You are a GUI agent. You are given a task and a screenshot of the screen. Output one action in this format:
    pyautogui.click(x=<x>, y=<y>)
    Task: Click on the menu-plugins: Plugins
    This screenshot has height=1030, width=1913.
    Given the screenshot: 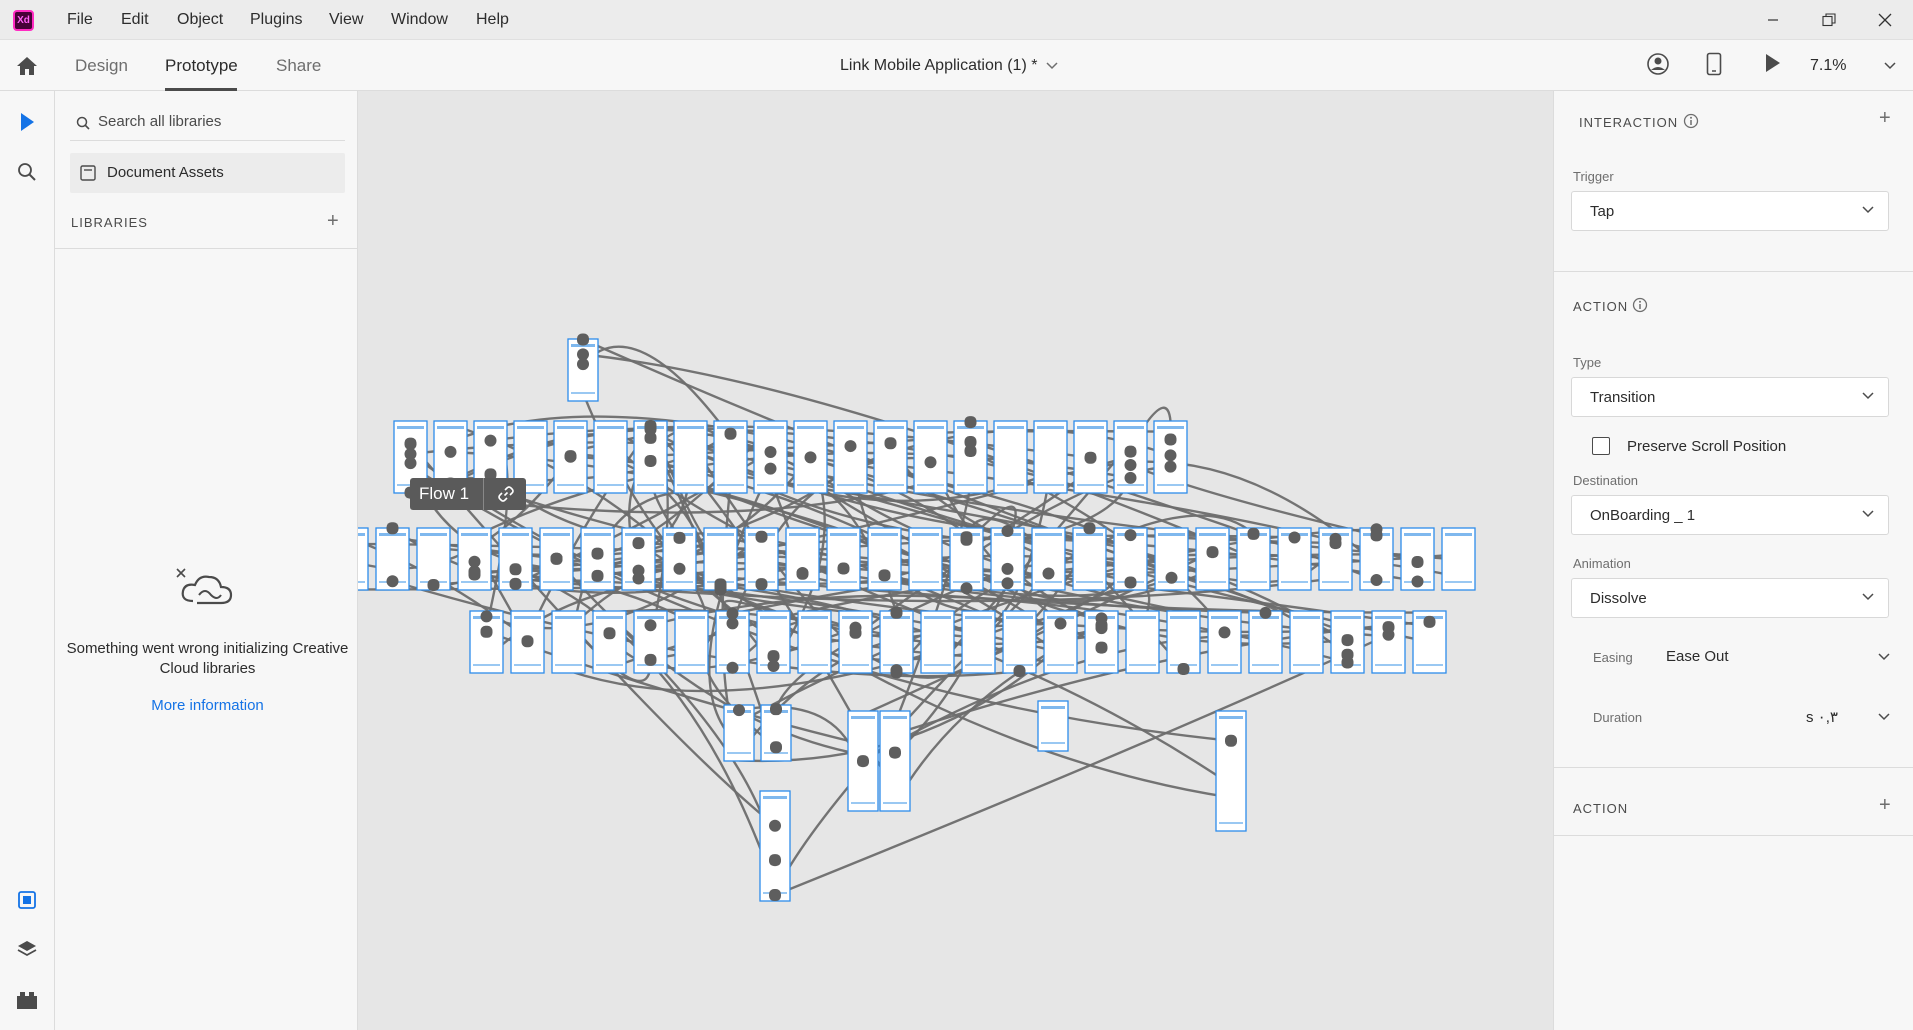 What is the action you would take?
    pyautogui.click(x=276, y=20)
    